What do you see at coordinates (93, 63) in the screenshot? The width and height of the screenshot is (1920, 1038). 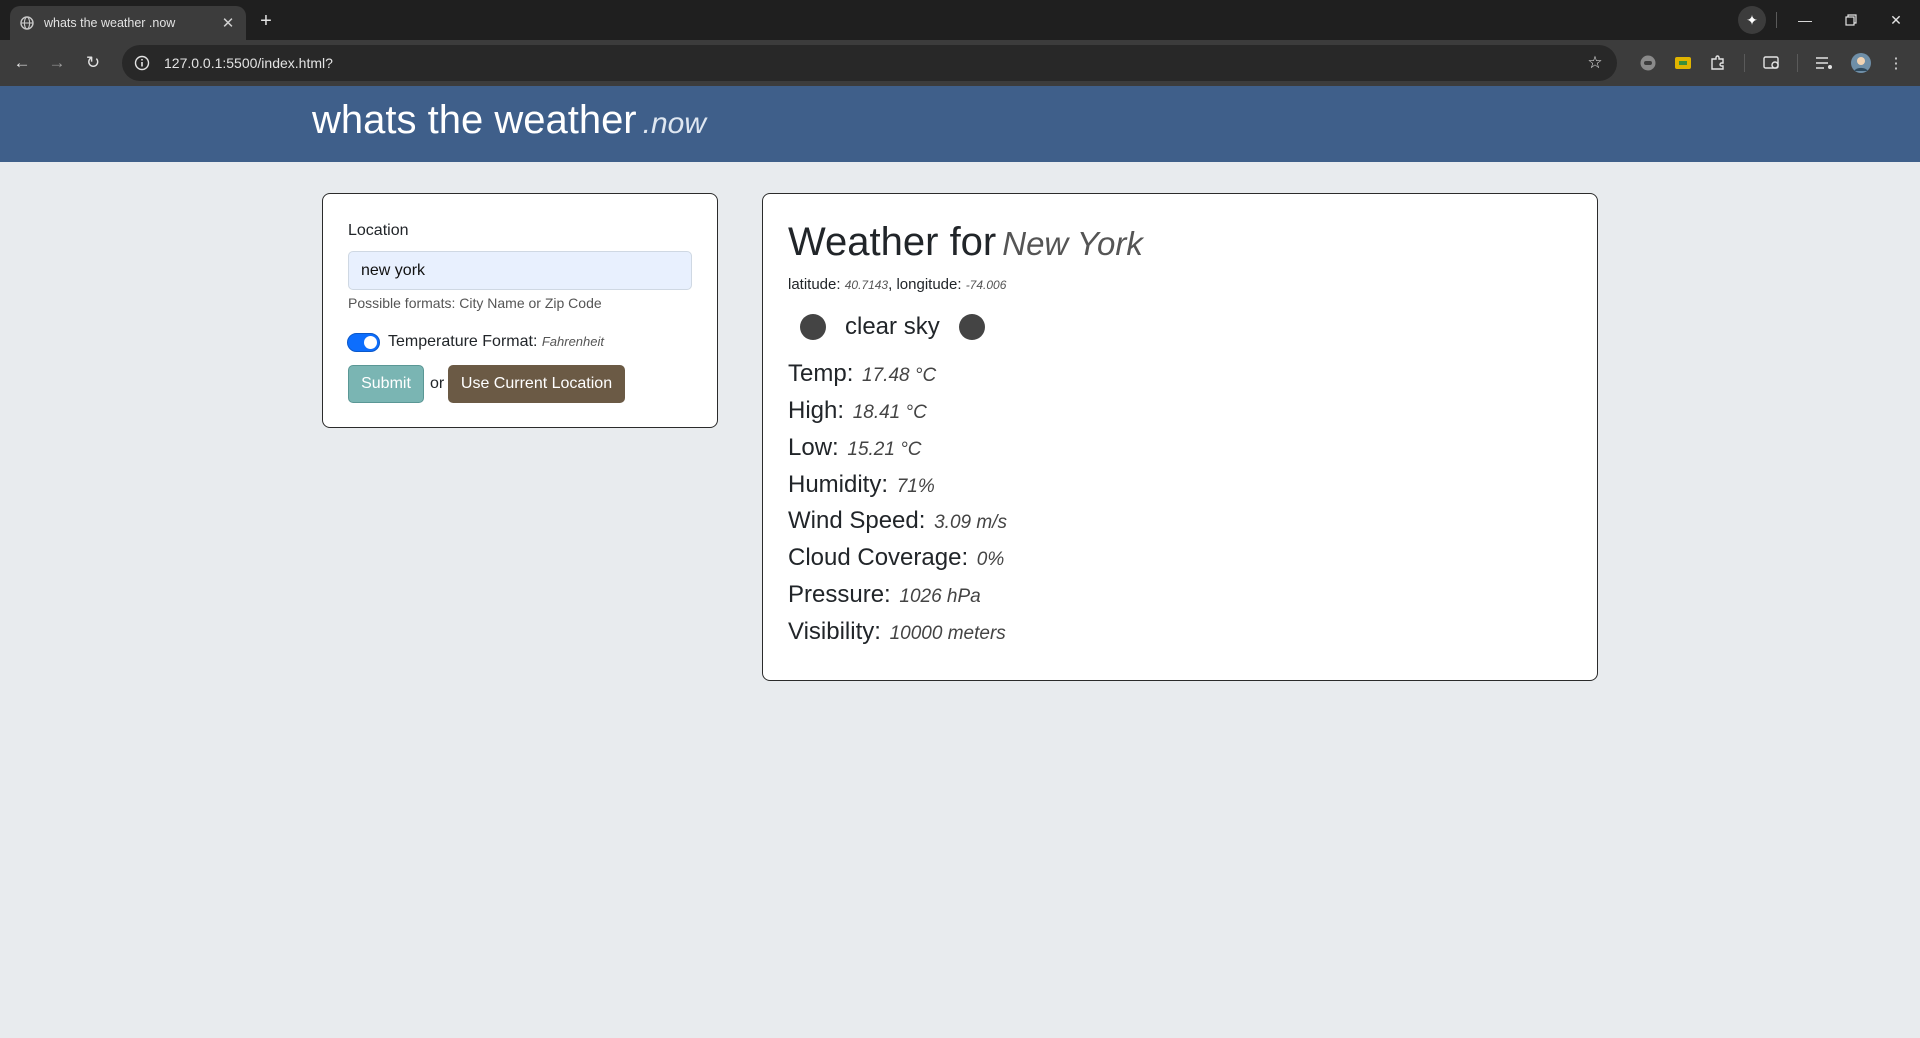 I see `reload-icon: ↻` at bounding box center [93, 63].